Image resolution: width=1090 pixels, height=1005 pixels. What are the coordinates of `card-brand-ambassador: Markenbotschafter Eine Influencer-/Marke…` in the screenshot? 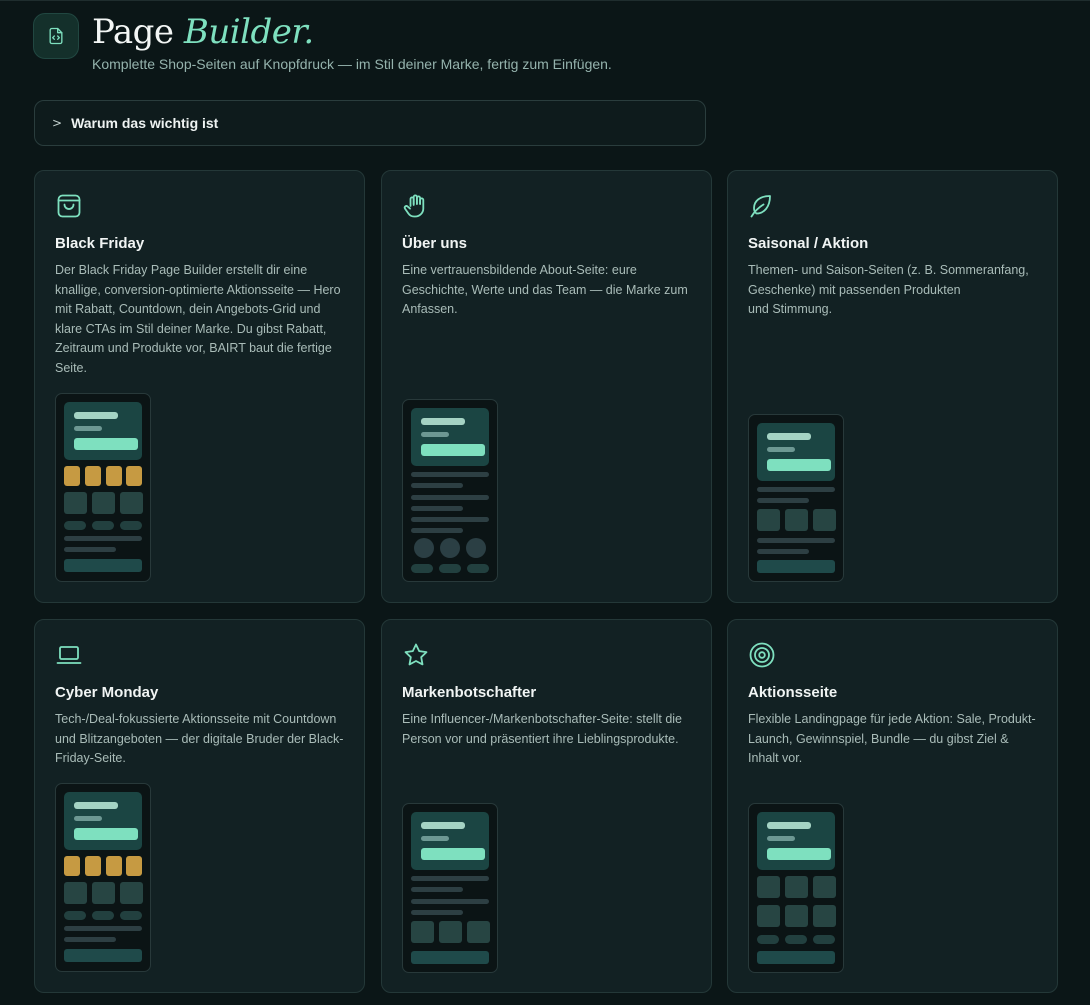 It's located at (546, 806).